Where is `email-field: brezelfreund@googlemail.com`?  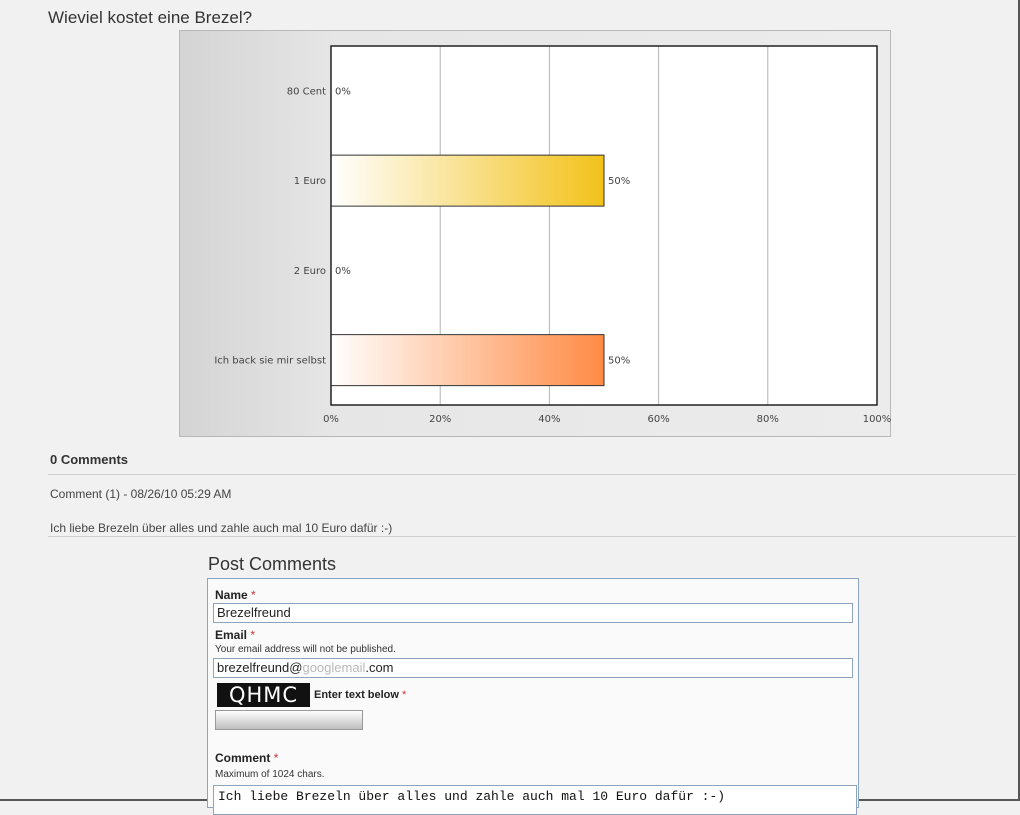 email-field: brezelfreund@googlemail.com is located at coordinates (533, 668).